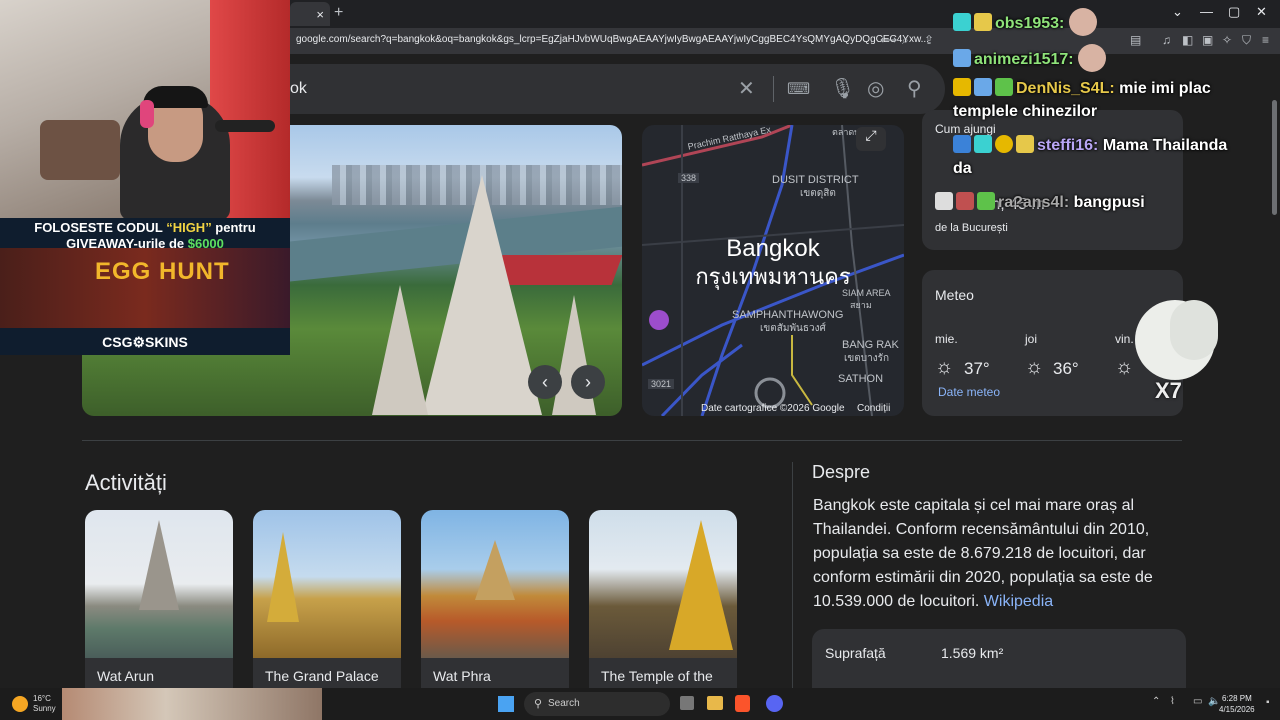  What do you see at coordinates (1166, 40) in the screenshot?
I see `music-icon: ♫` at bounding box center [1166, 40].